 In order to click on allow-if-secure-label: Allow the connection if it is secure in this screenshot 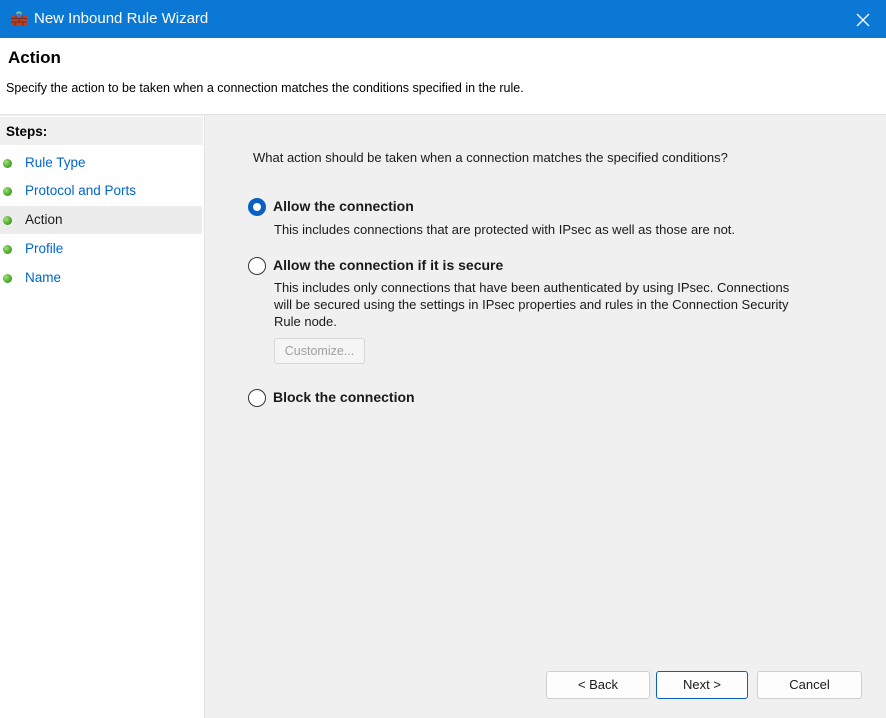, I will do `click(388, 265)`.